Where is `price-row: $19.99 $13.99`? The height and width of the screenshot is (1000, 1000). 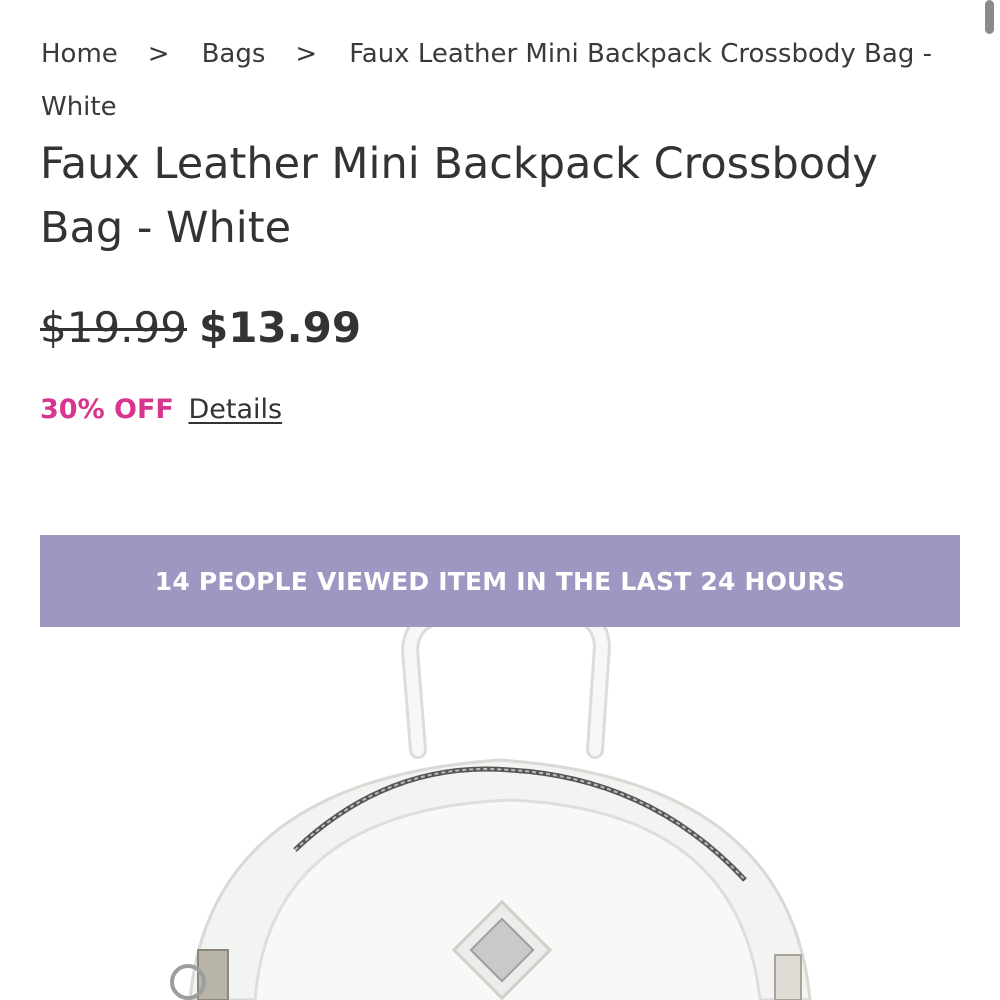 price-row: $19.99 $13.99 is located at coordinates (200, 328).